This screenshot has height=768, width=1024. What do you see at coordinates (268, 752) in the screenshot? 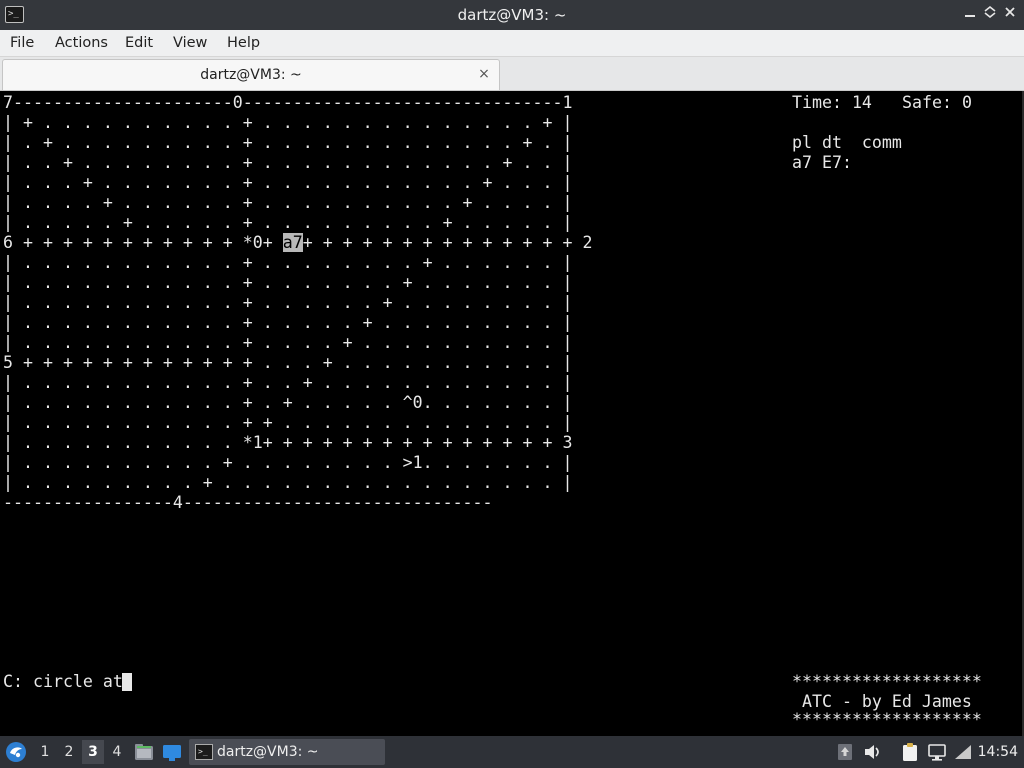
I see `taskbar-task-label: dartz@VM3: ~` at bounding box center [268, 752].